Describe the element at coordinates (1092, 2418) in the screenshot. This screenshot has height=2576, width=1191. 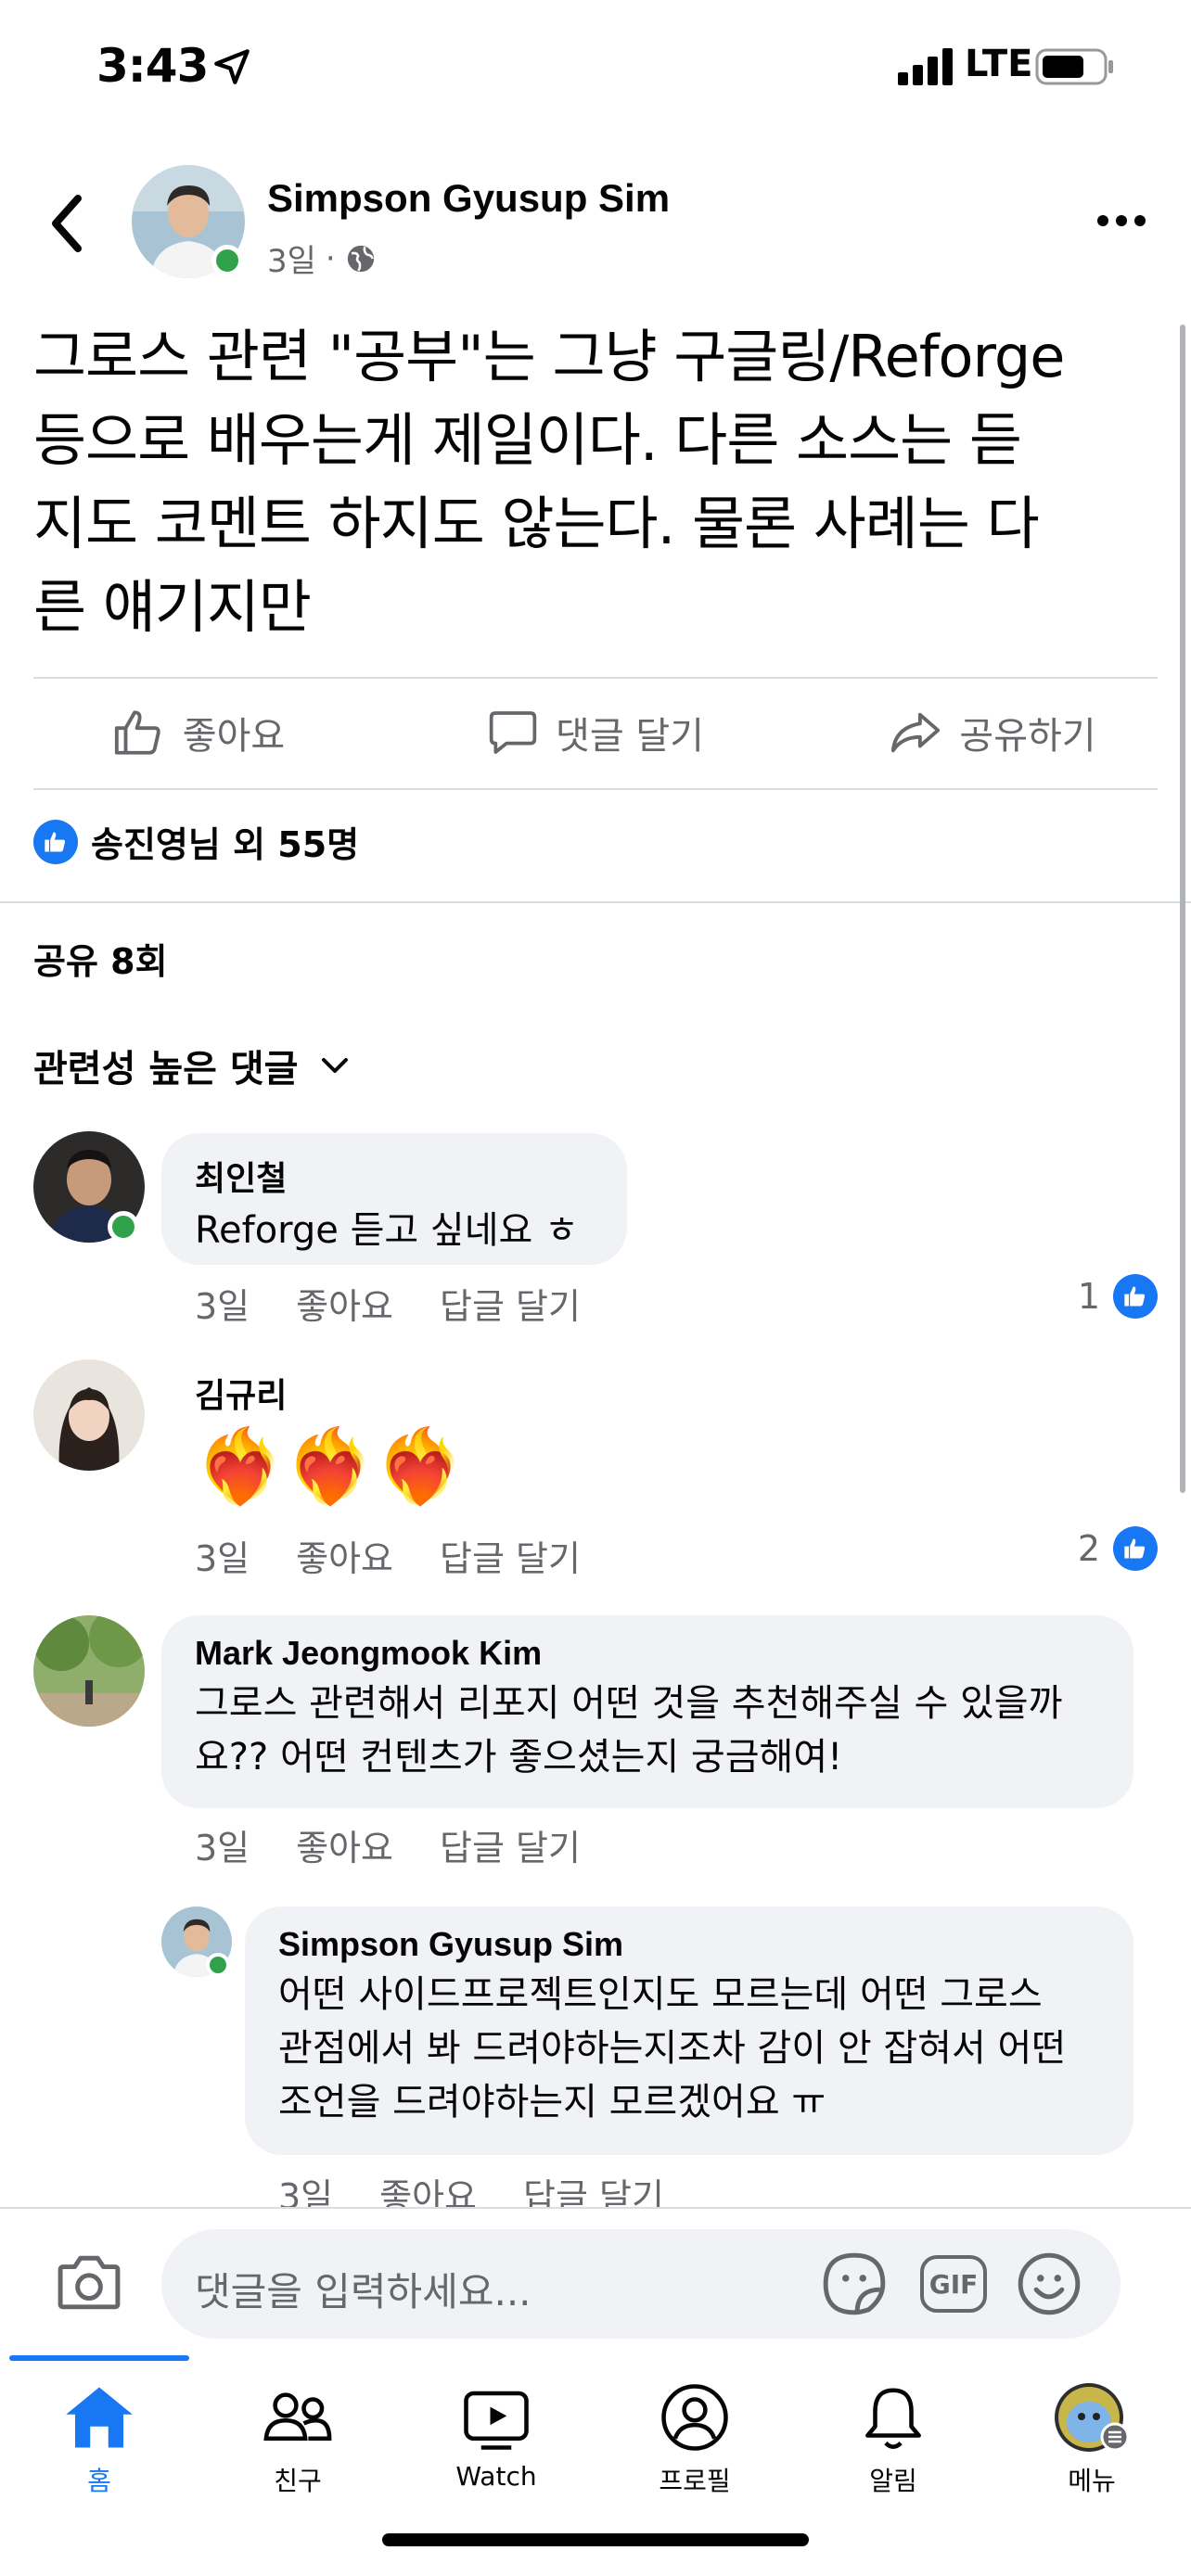
I see `menu-avatar-icon` at that location.